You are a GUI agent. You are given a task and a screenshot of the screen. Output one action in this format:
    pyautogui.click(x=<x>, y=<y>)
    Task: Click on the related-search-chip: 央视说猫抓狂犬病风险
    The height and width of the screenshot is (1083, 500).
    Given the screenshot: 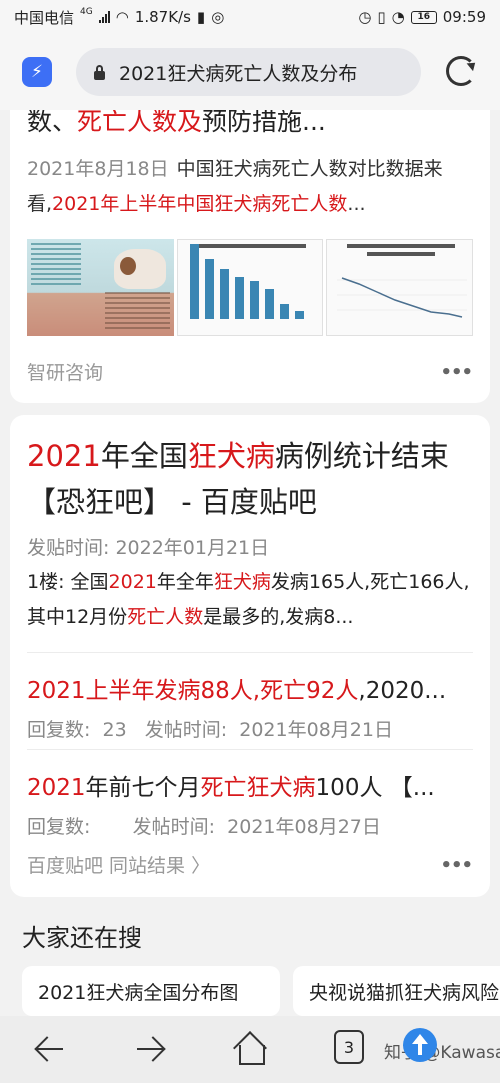 What is the action you would take?
    pyautogui.click(x=396, y=991)
    